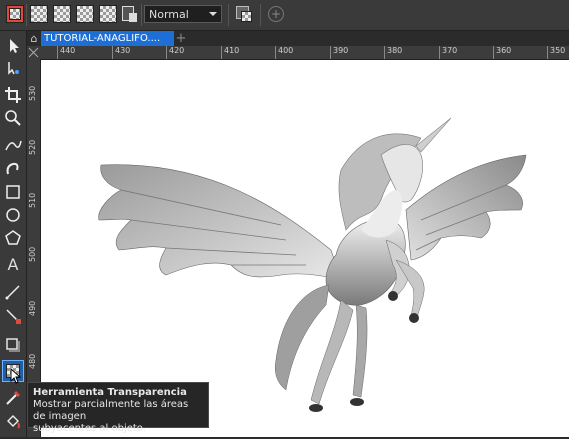 The width and height of the screenshot is (569, 439). Describe the element at coordinates (13, 192) in the screenshot. I see `rectangle-tool-icon` at that location.